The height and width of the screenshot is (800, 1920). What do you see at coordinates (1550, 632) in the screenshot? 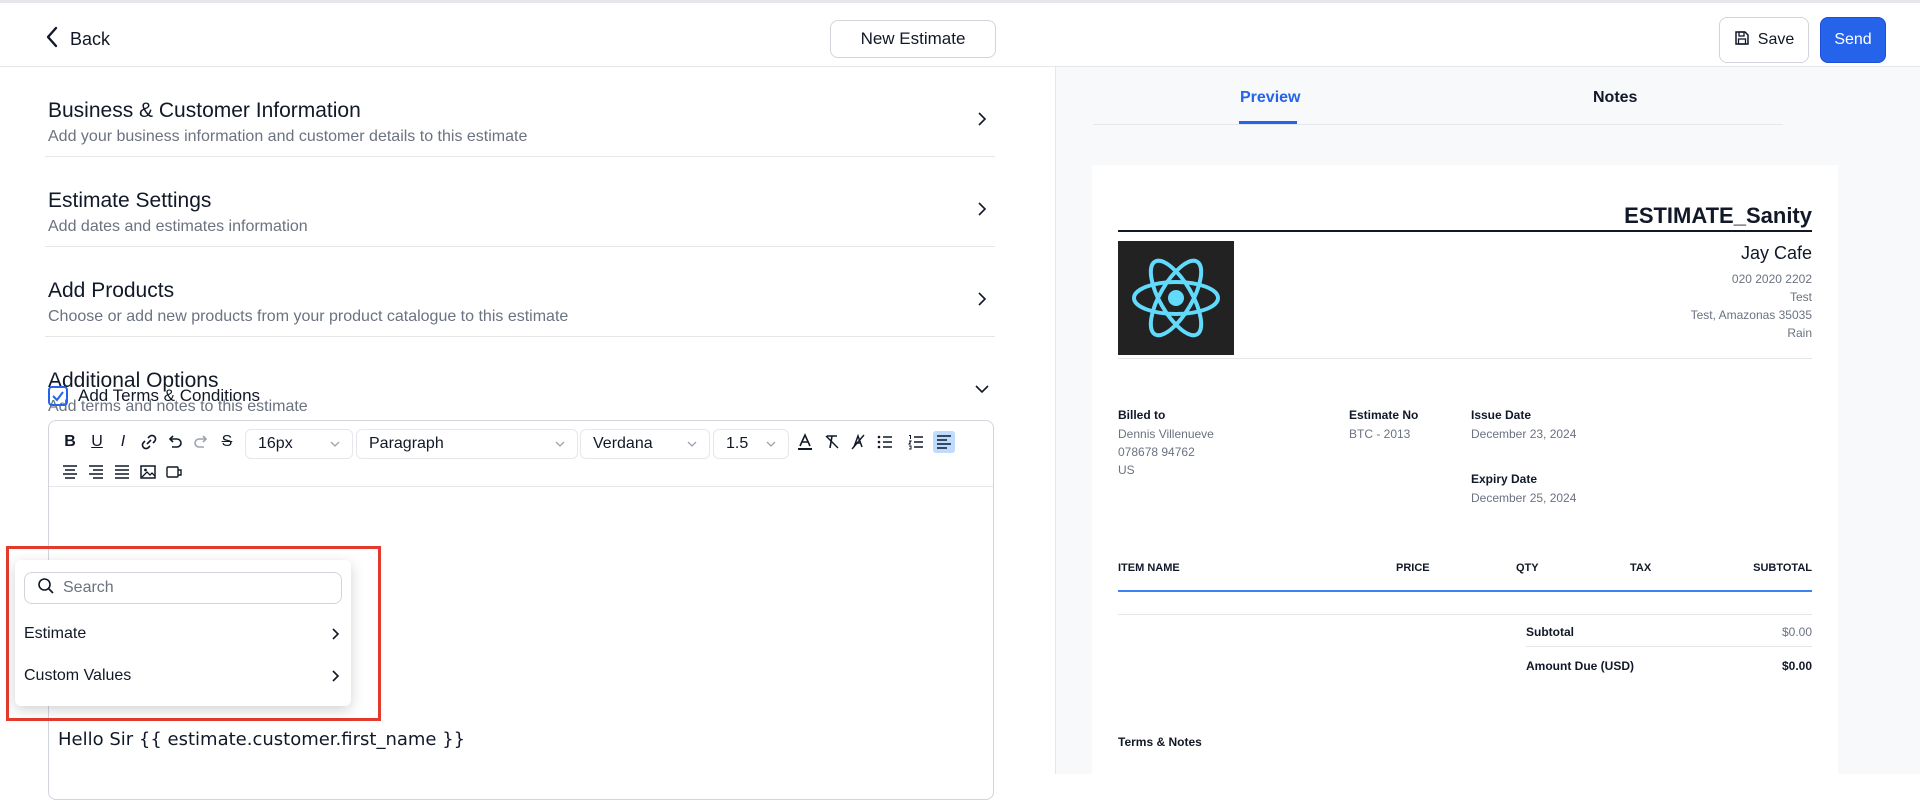
I see `subtotal-label: Subtotal` at bounding box center [1550, 632].